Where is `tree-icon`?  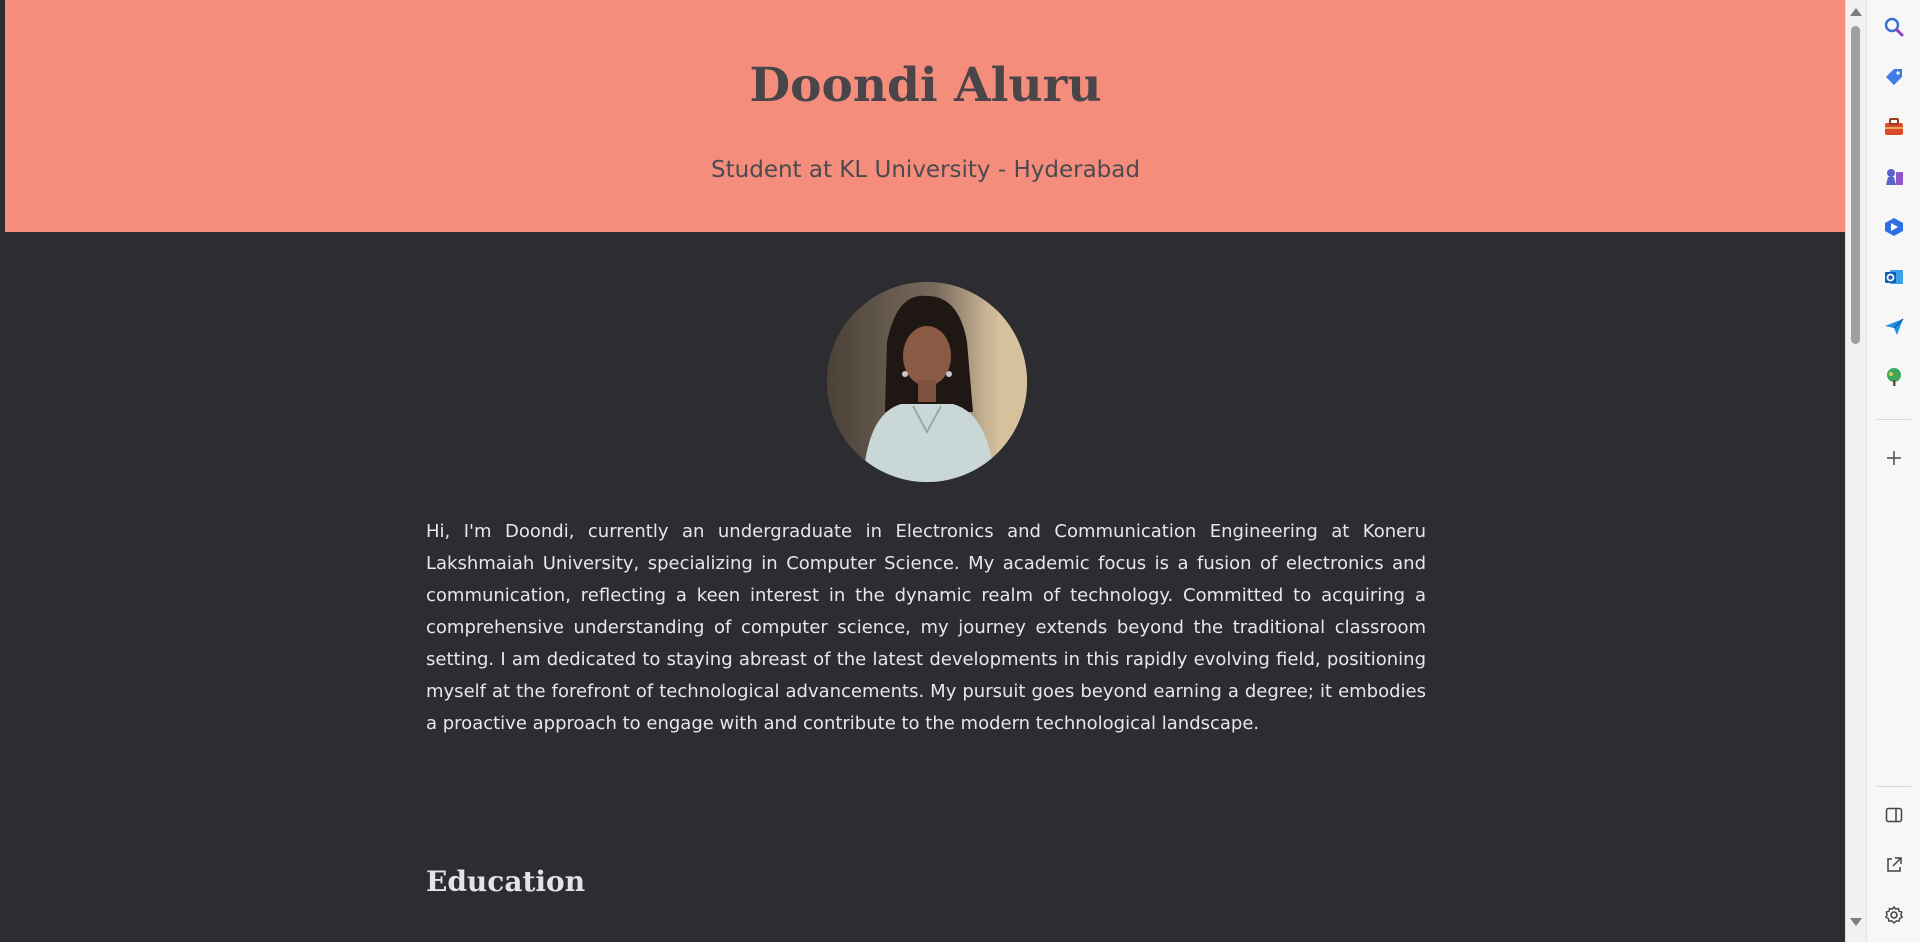
tree-icon is located at coordinates (1894, 377).